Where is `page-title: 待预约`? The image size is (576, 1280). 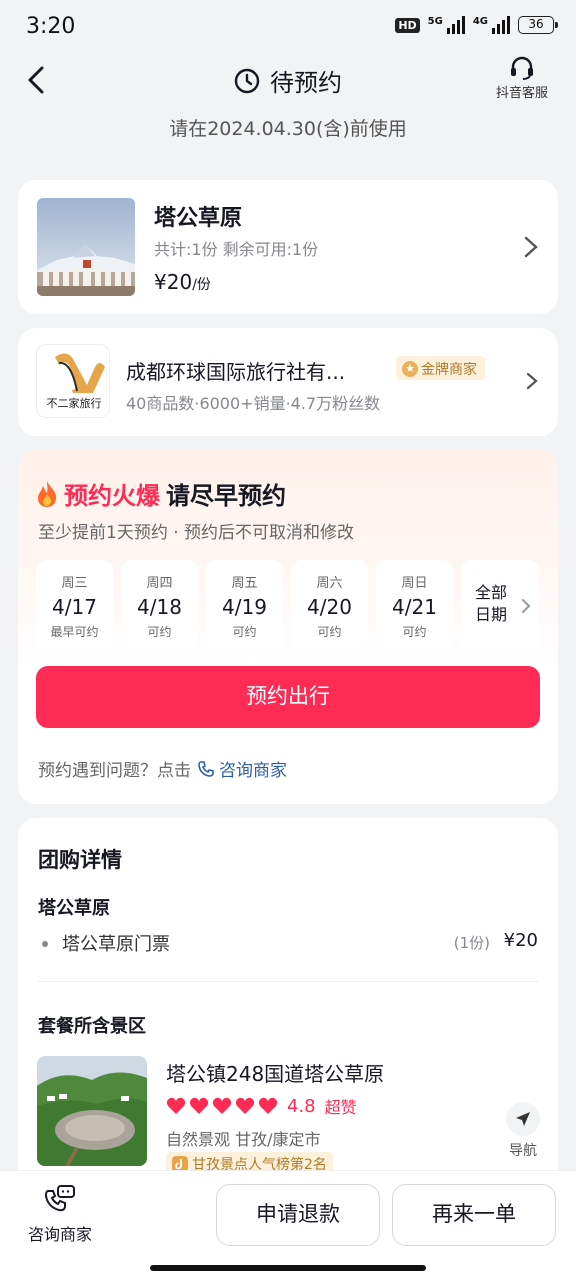 page-title: 待预约 is located at coordinates (288, 80).